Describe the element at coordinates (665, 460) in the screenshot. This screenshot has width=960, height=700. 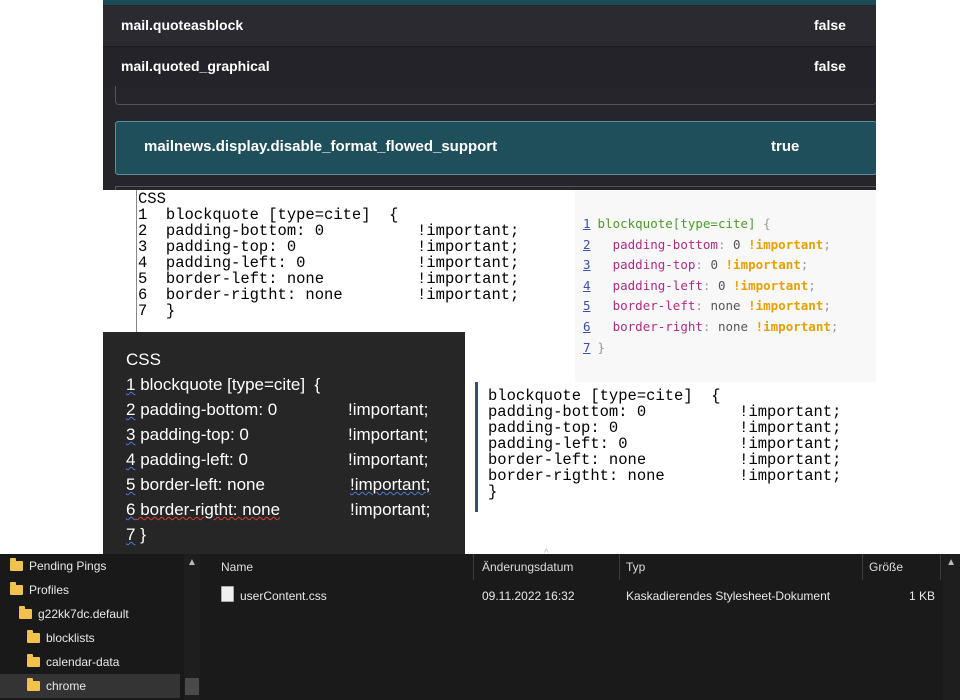
I see `code-line: border-left: none !important;` at that location.